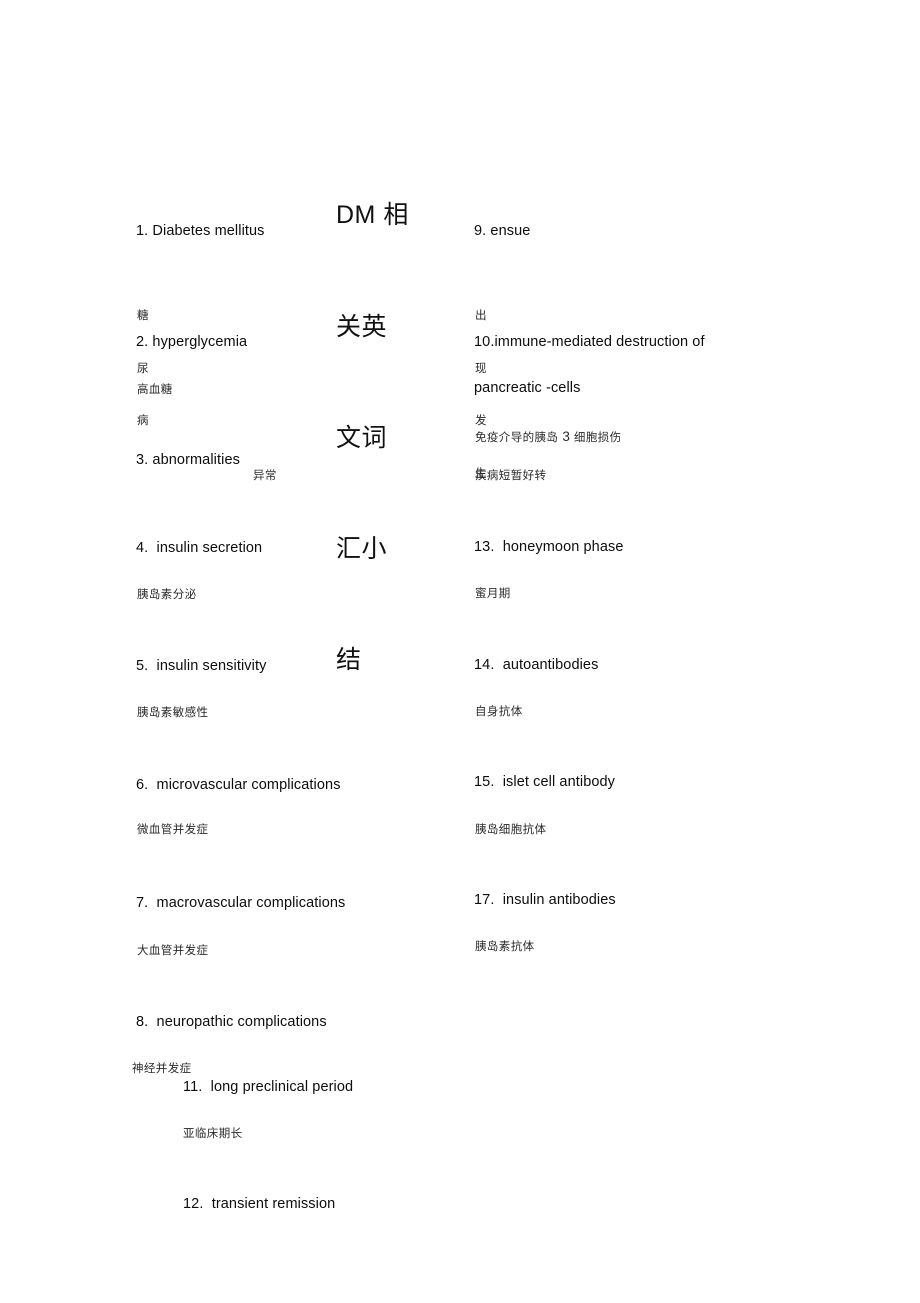 This screenshot has height=1303, width=920. Describe the element at coordinates (362, 437) in the screenshot. I see `document-title-line-3: 文词` at that location.